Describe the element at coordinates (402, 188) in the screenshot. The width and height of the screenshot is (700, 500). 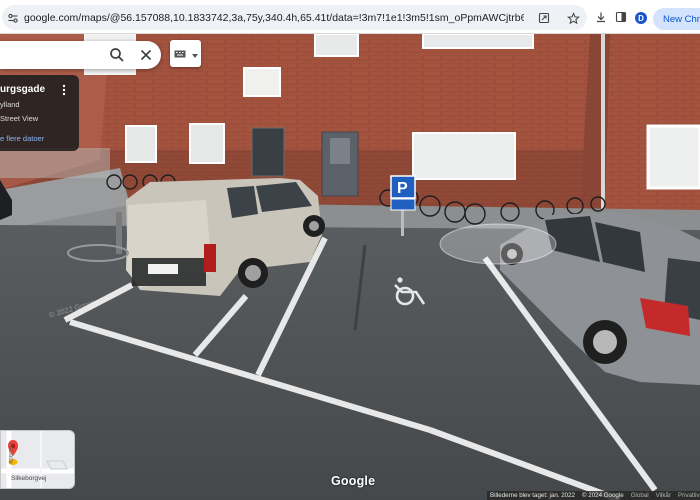
I see `svg-text: P` at that location.